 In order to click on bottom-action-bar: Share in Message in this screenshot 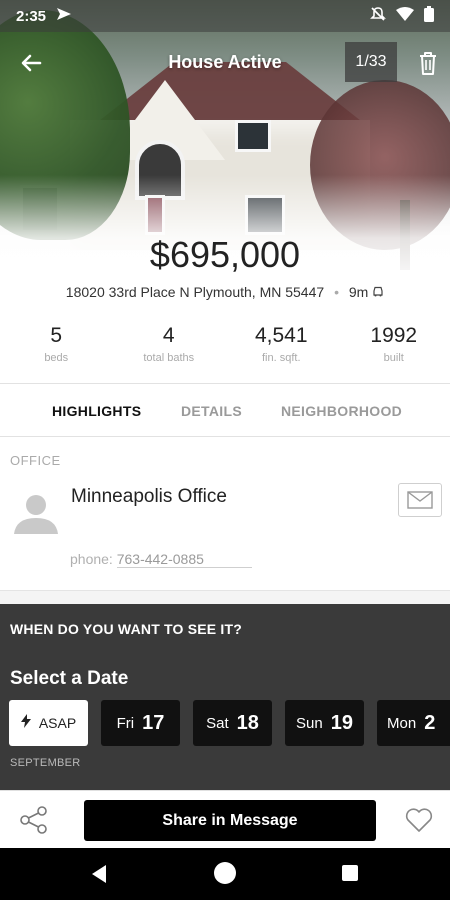, I will do `click(225, 819)`.